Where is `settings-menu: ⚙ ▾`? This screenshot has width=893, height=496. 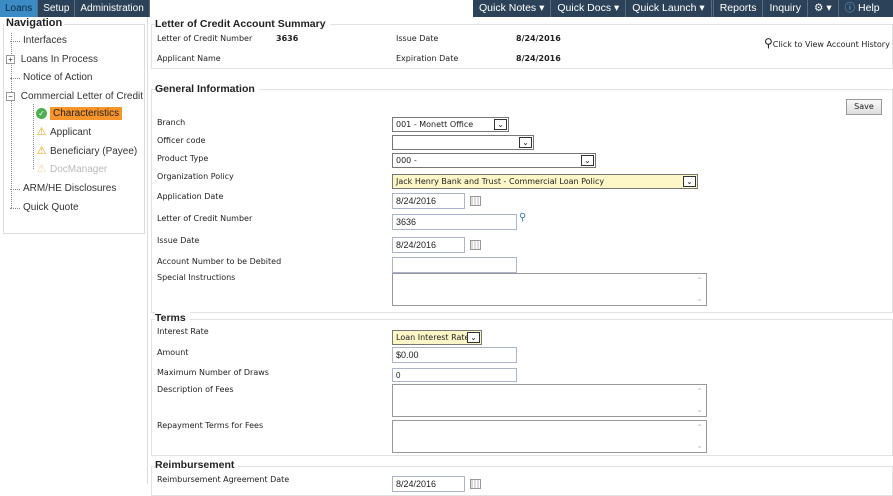 settings-menu: ⚙ ▾ is located at coordinates (823, 8).